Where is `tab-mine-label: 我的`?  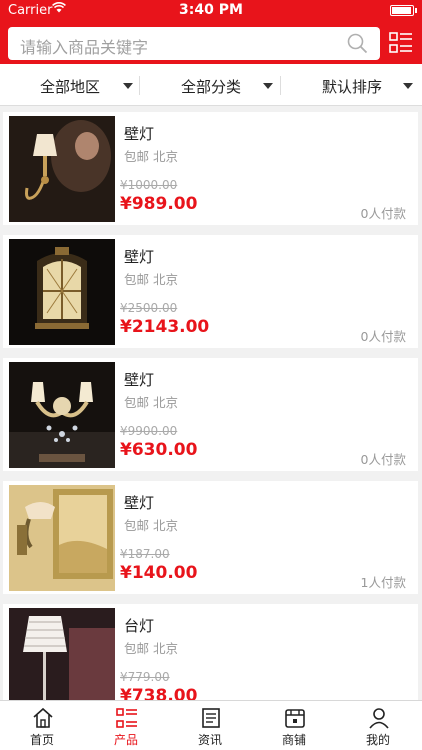
tab-mine-label: 我的 is located at coordinates (377, 740).